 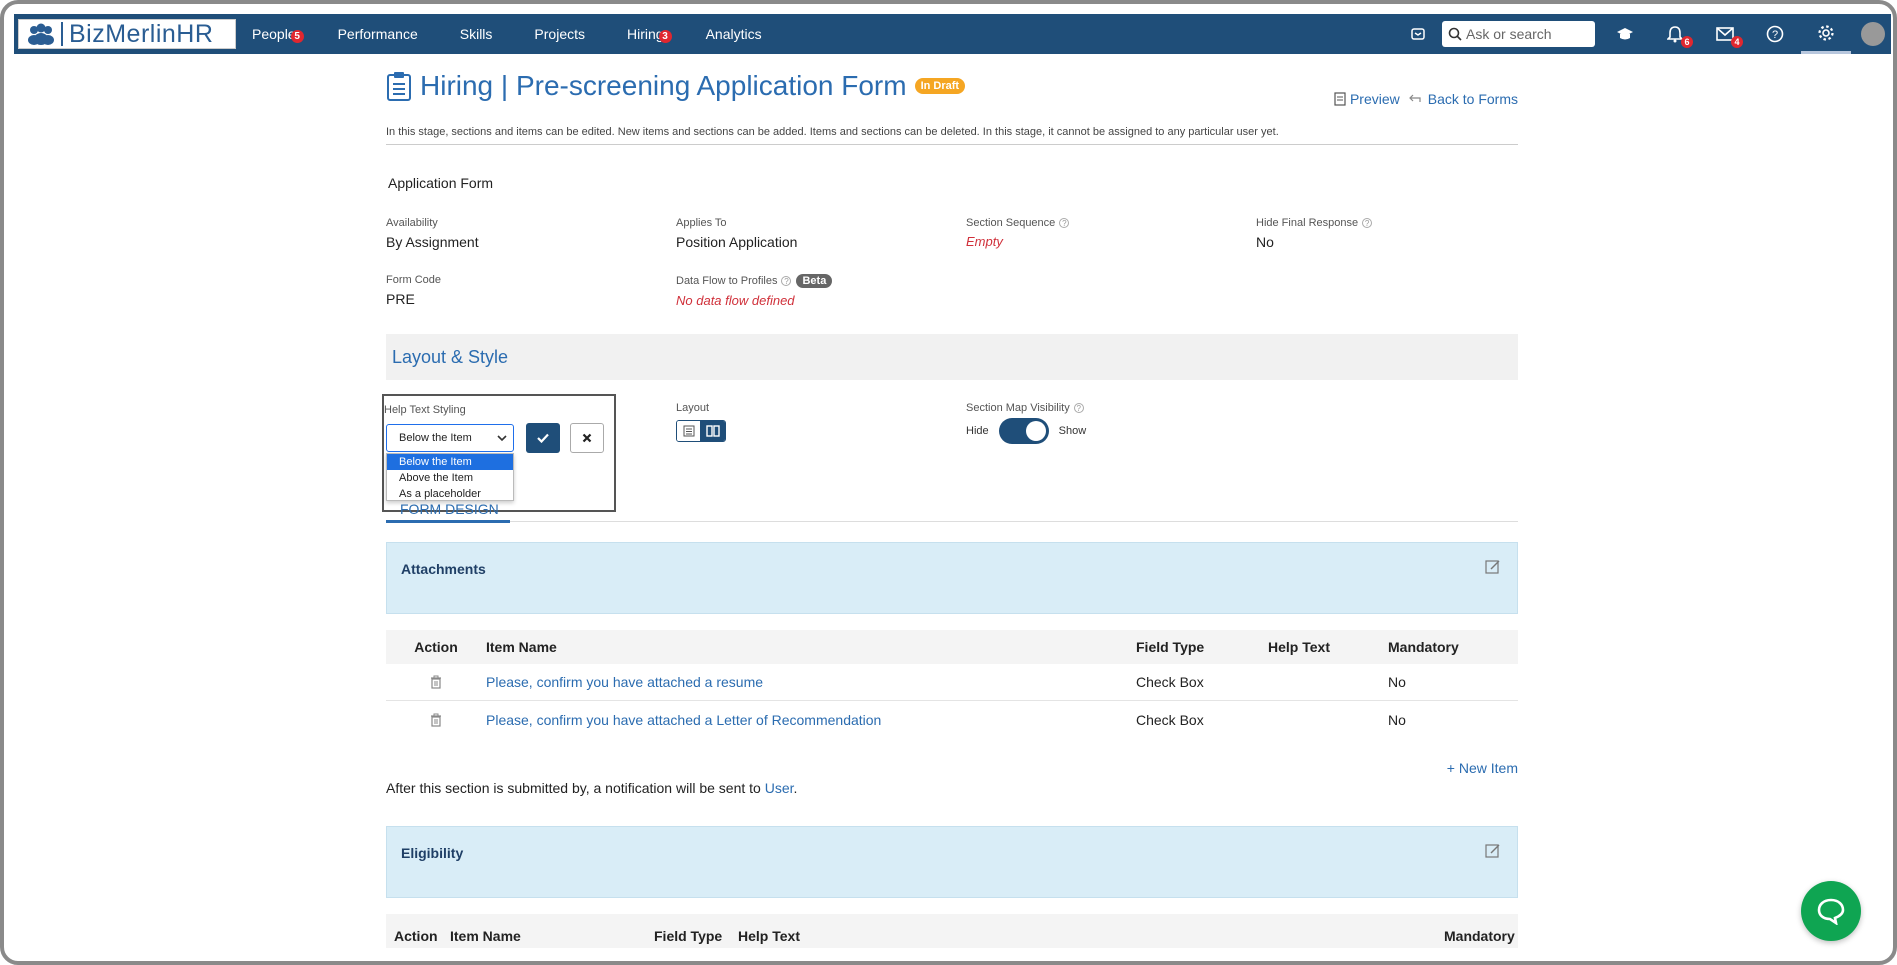 I want to click on section-sequence-label-row: Section Sequence?, so click(x=1111, y=223).